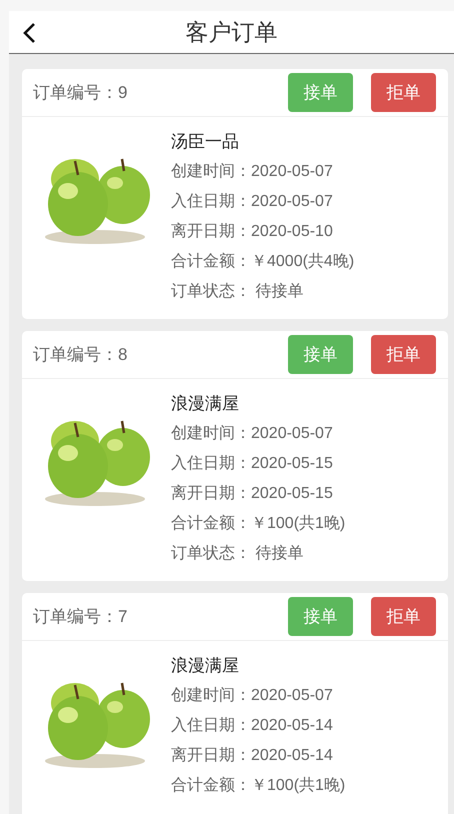 The image size is (454, 814). What do you see at coordinates (205, 142) in the screenshot?
I see `hotel-name: 汤臣一品` at bounding box center [205, 142].